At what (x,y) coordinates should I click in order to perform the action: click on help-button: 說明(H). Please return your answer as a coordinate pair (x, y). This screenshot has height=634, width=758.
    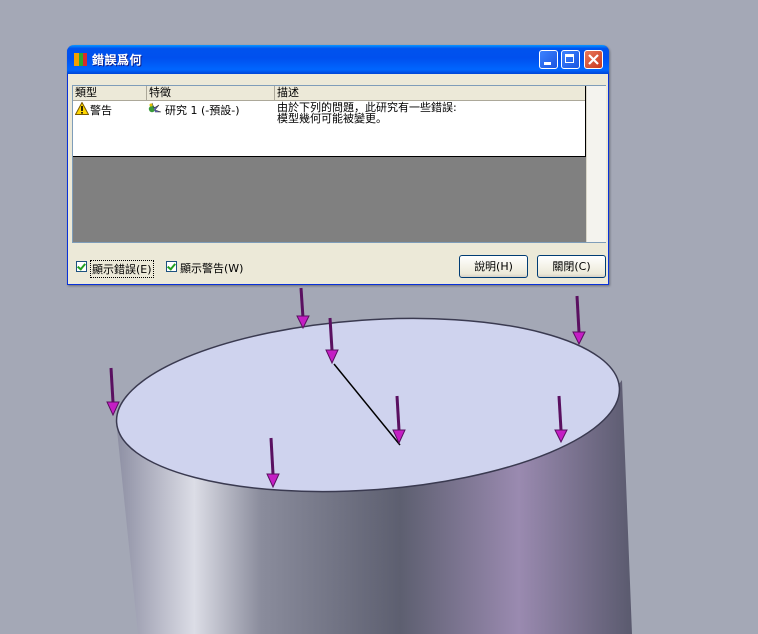
    Looking at the image, I should click on (493, 266).